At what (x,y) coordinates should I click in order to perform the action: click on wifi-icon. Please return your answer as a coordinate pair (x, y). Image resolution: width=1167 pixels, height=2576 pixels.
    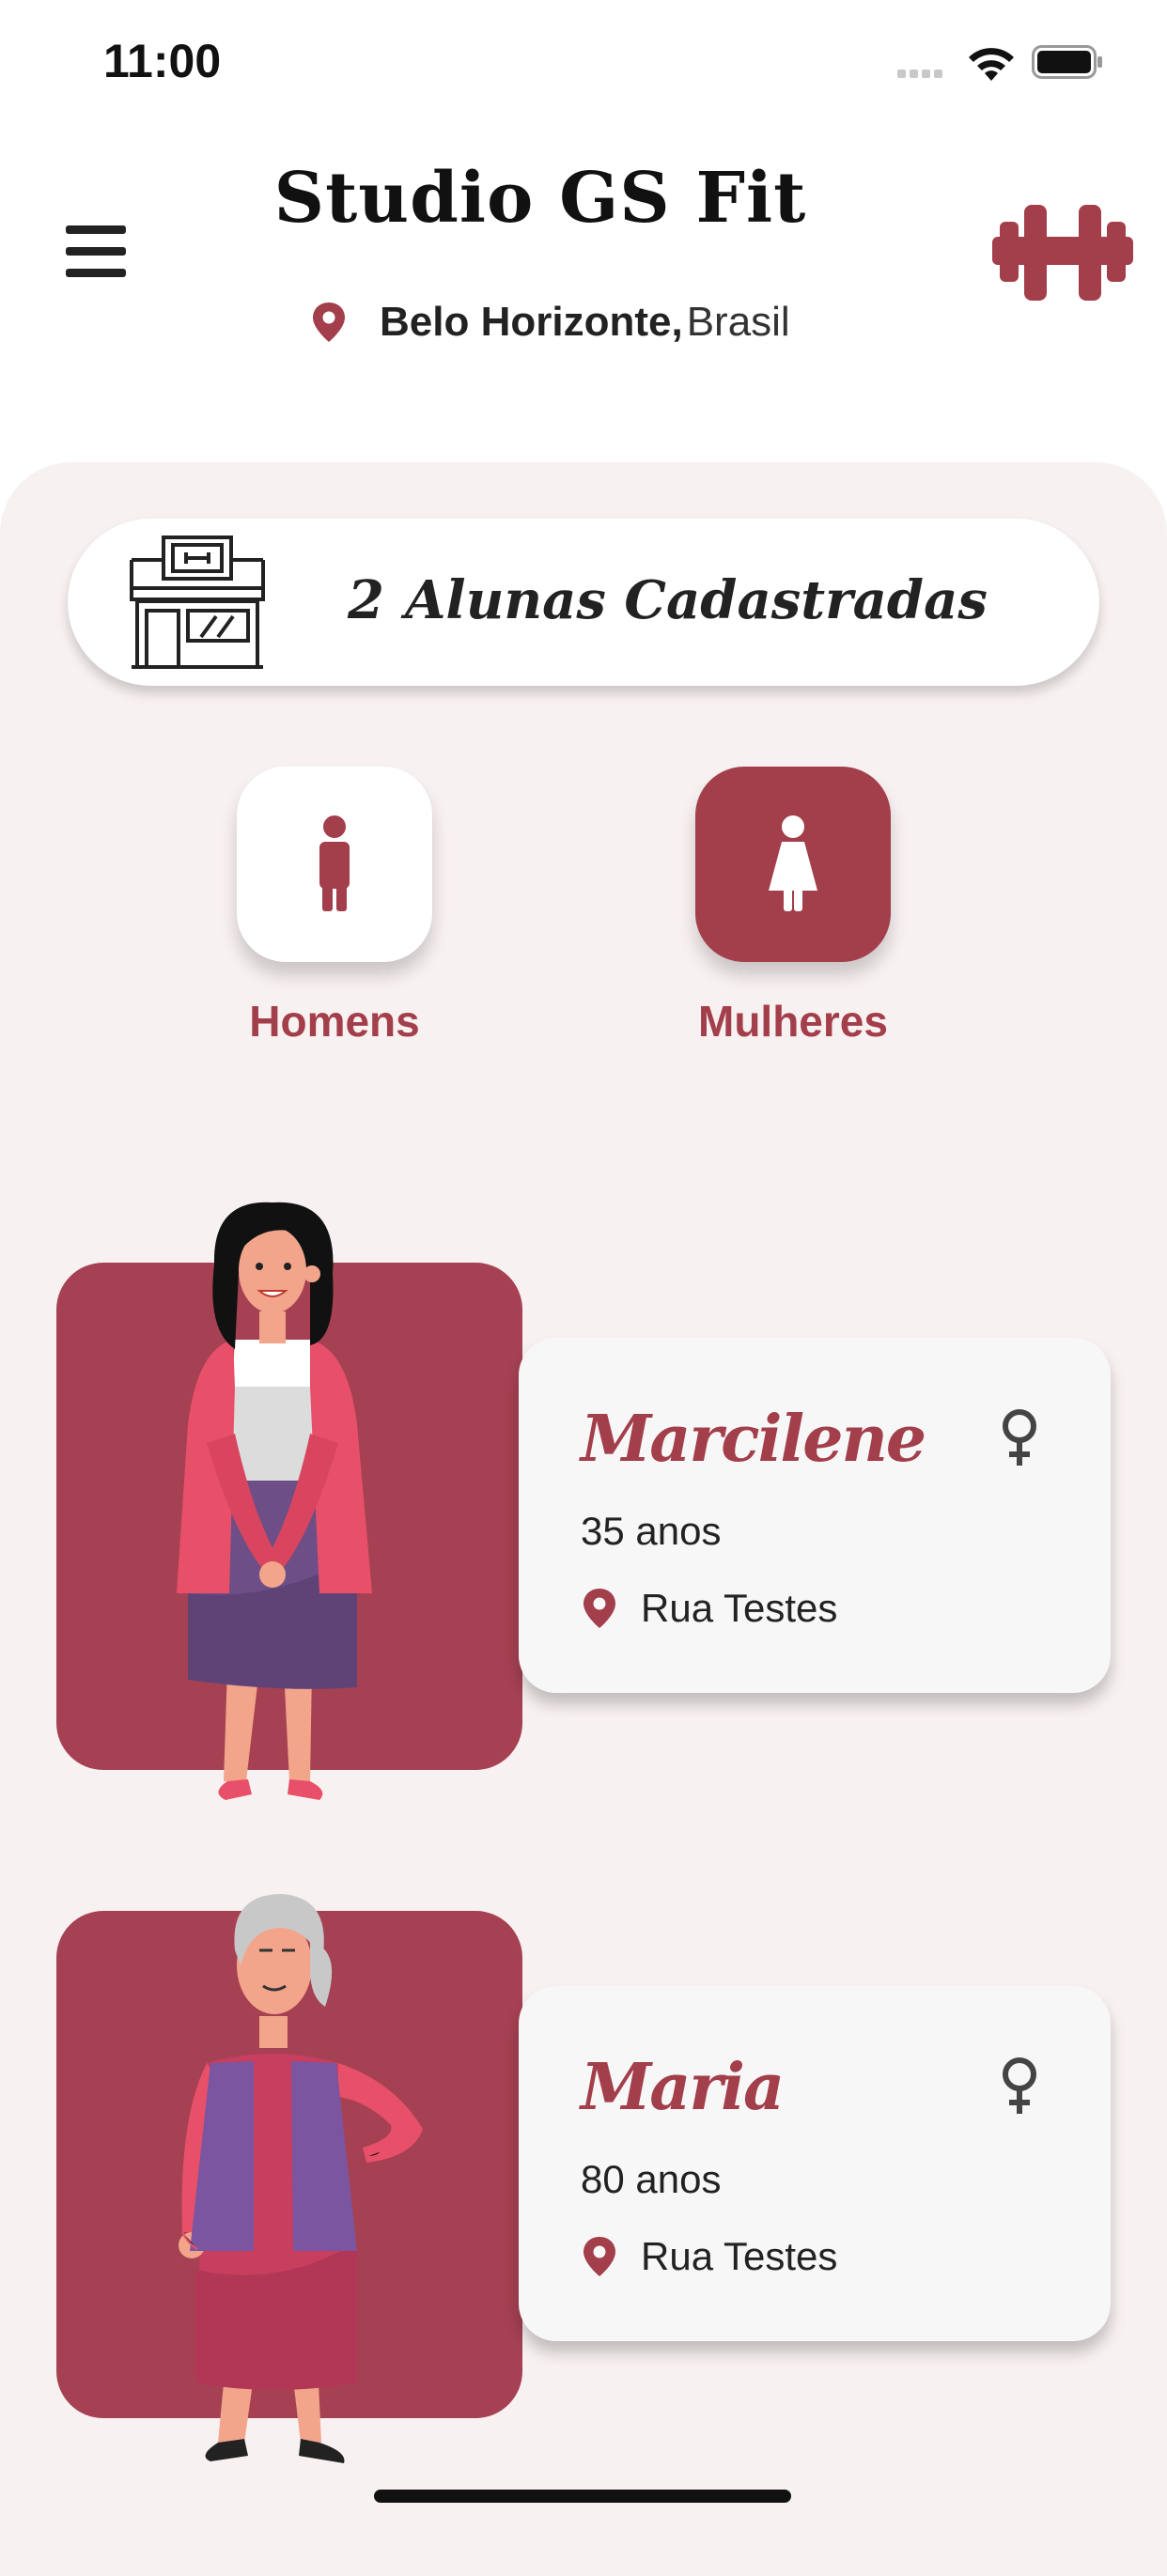
    Looking at the image, I should click on (991, 64).